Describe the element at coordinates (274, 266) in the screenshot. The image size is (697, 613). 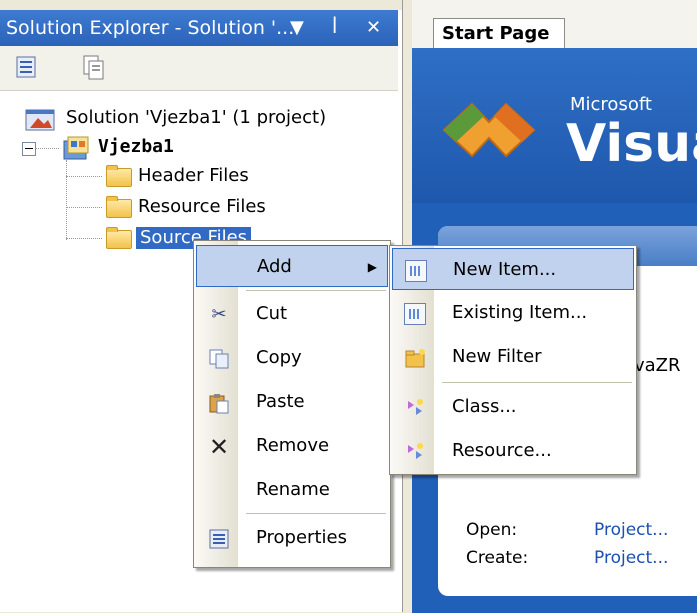
I see `menu-item-label: Add` at that location.